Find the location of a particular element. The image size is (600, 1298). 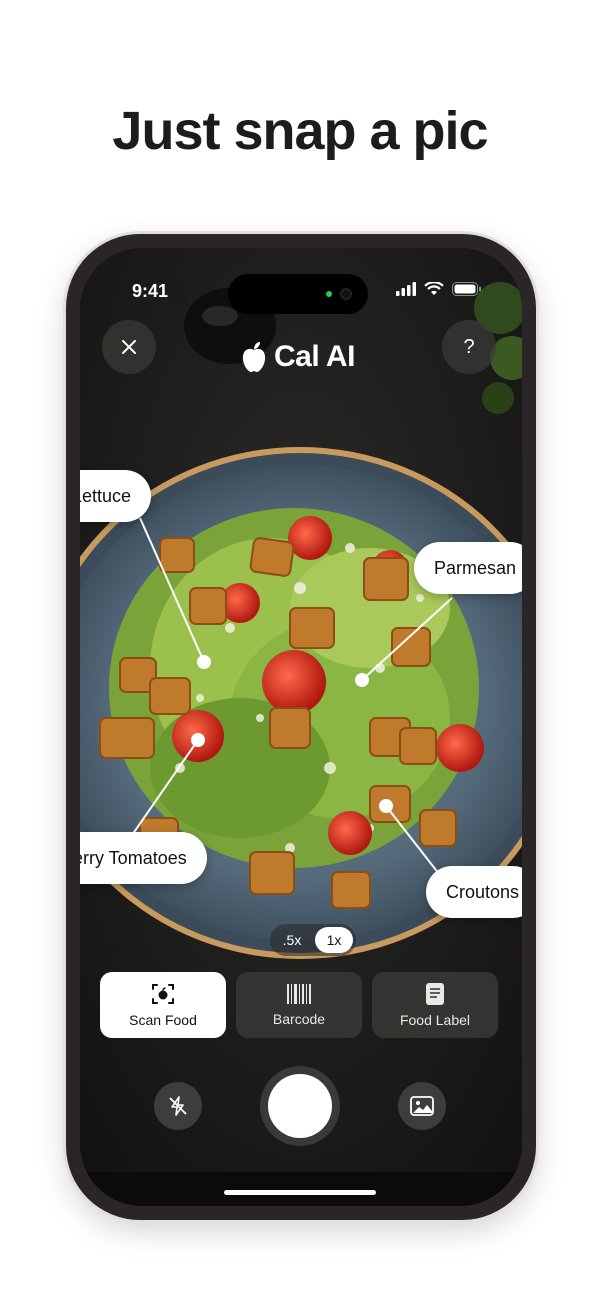

help-button: ? is located at coordinates (469, 347).